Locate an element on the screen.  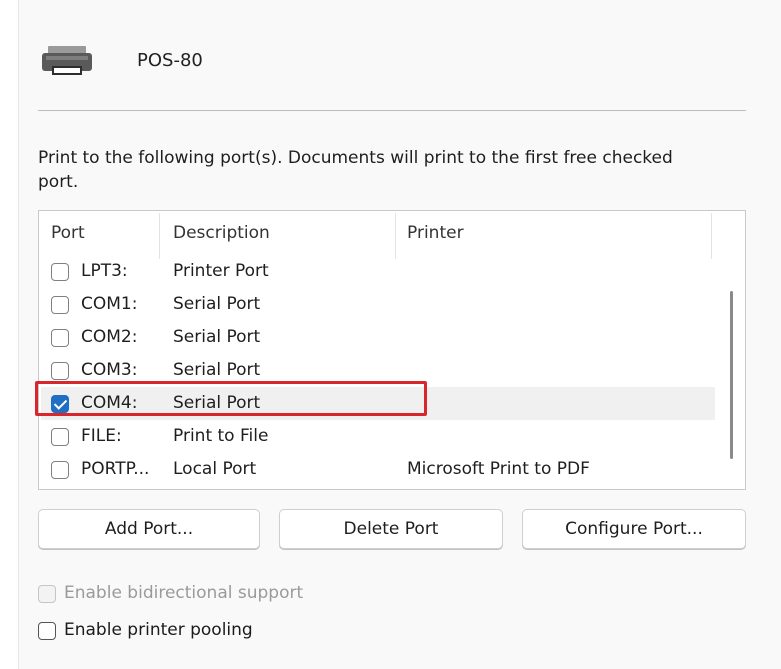
port-name: COM2: is located at coordinates (109, 337).